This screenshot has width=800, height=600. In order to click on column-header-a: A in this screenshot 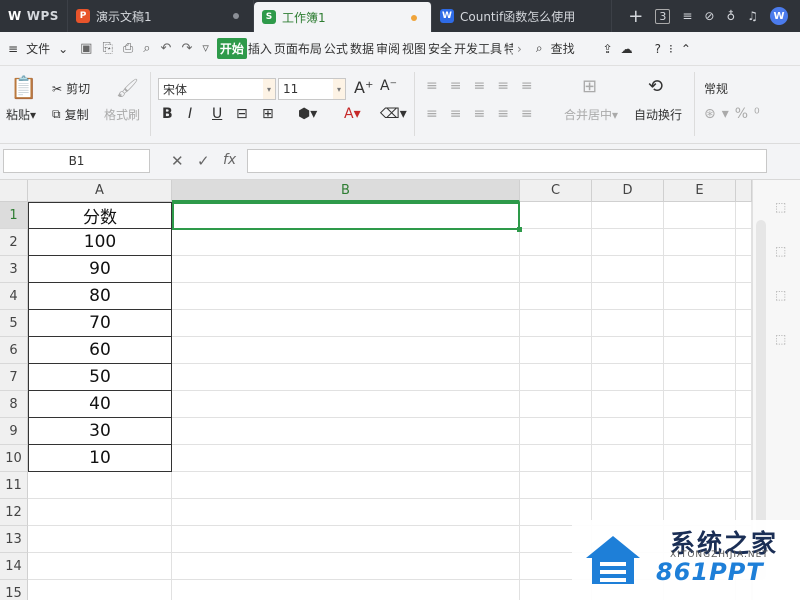, I will do `click(100, 191)`.